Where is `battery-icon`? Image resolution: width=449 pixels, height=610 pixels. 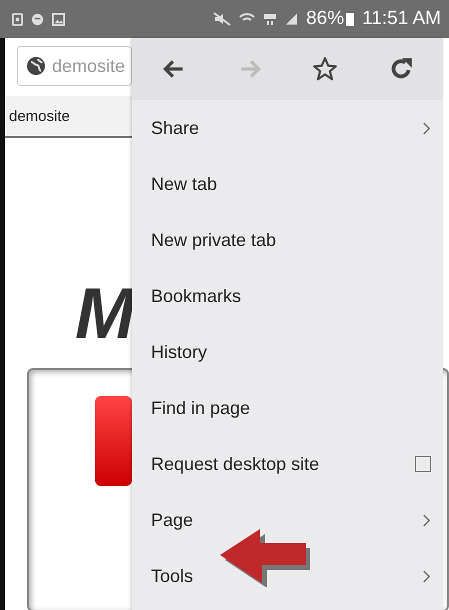
battery-icon is located at coordinates (350, 19).